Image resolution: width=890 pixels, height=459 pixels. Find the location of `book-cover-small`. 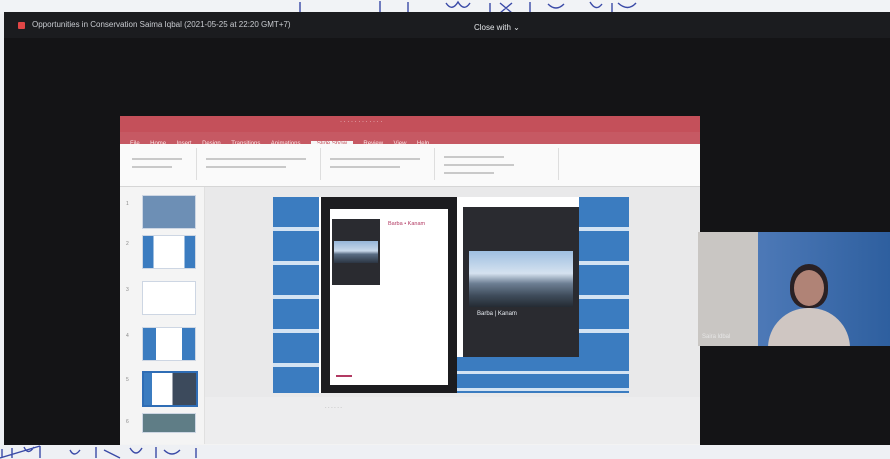

book-cover-small is located at coordinates (356, 252).